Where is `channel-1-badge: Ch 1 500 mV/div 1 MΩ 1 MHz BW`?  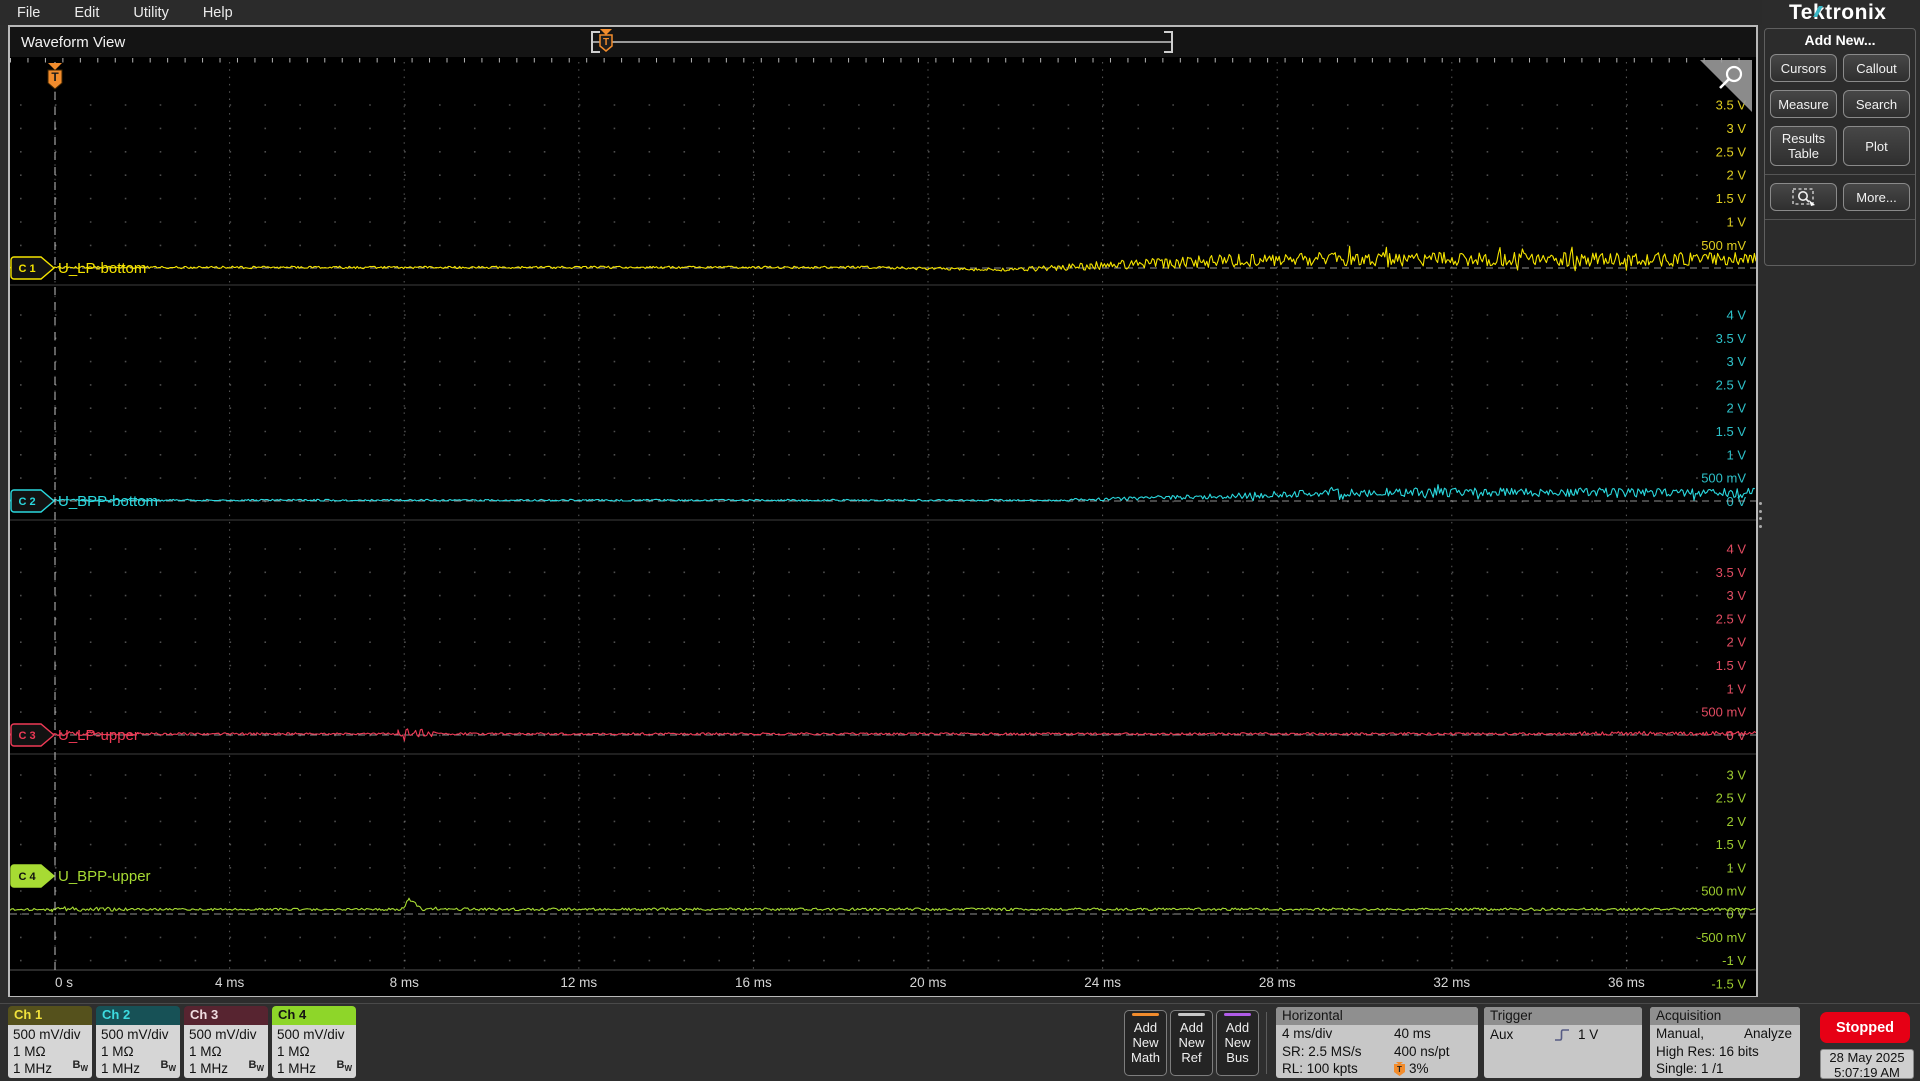
channel-1-badge: Ch 1 500 mV/div 1 MΩ 1 MHz BW is located at coordinates (50, 1042).